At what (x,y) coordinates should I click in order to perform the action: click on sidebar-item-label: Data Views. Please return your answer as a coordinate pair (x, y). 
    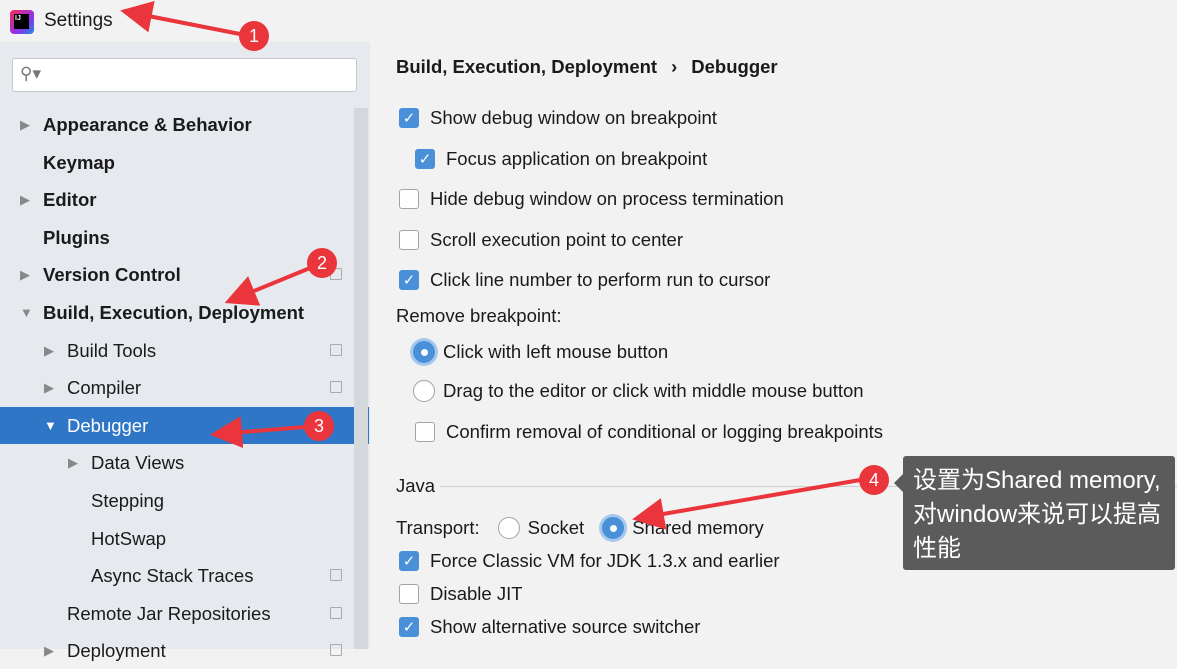
    Looking at the image, I should click on (138, 463).